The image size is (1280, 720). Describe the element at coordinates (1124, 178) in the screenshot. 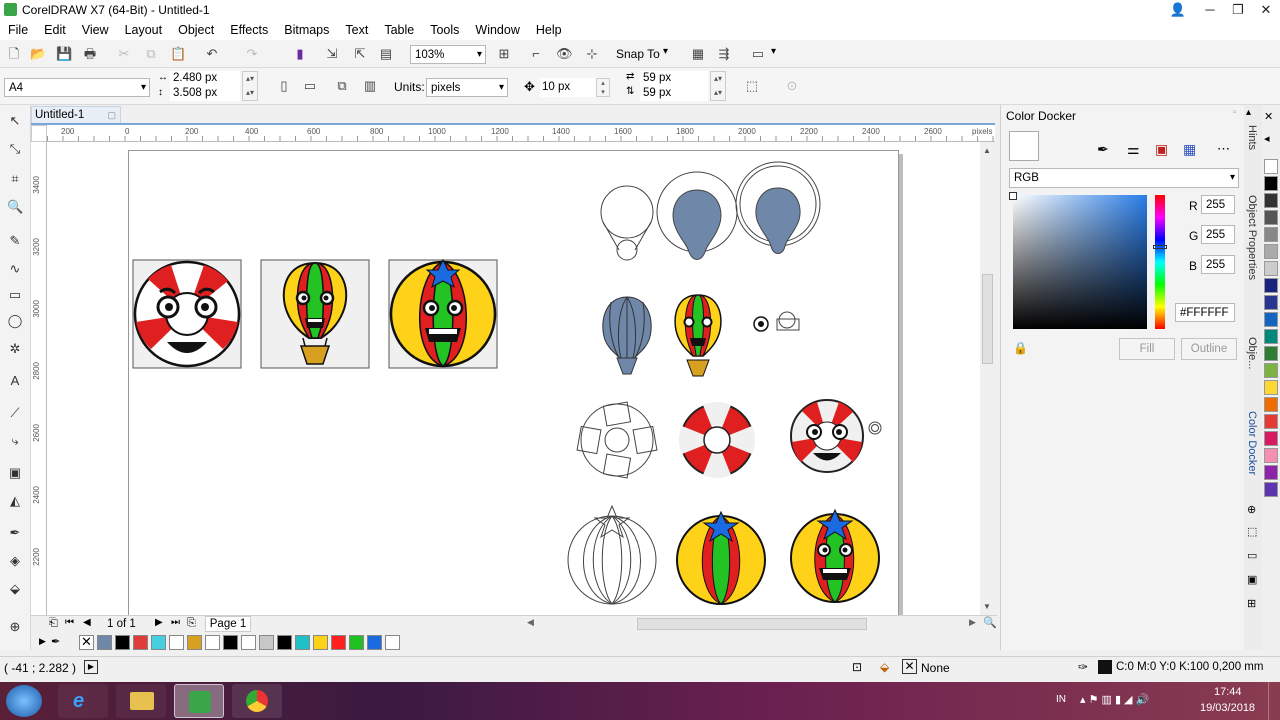

I see `color-model-select: RGB` at that location.